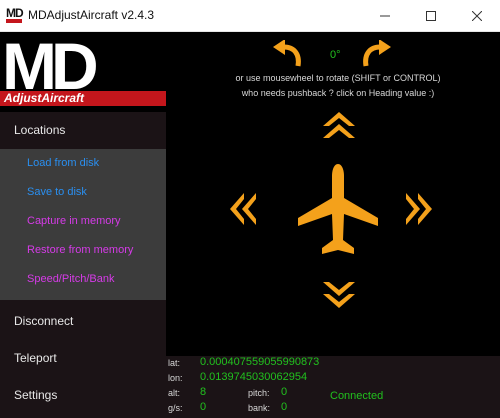 The image size is (500, 418). Describe the element at coordinates (244, 209) in the screenshot. I see `move-left-icon` at that location.